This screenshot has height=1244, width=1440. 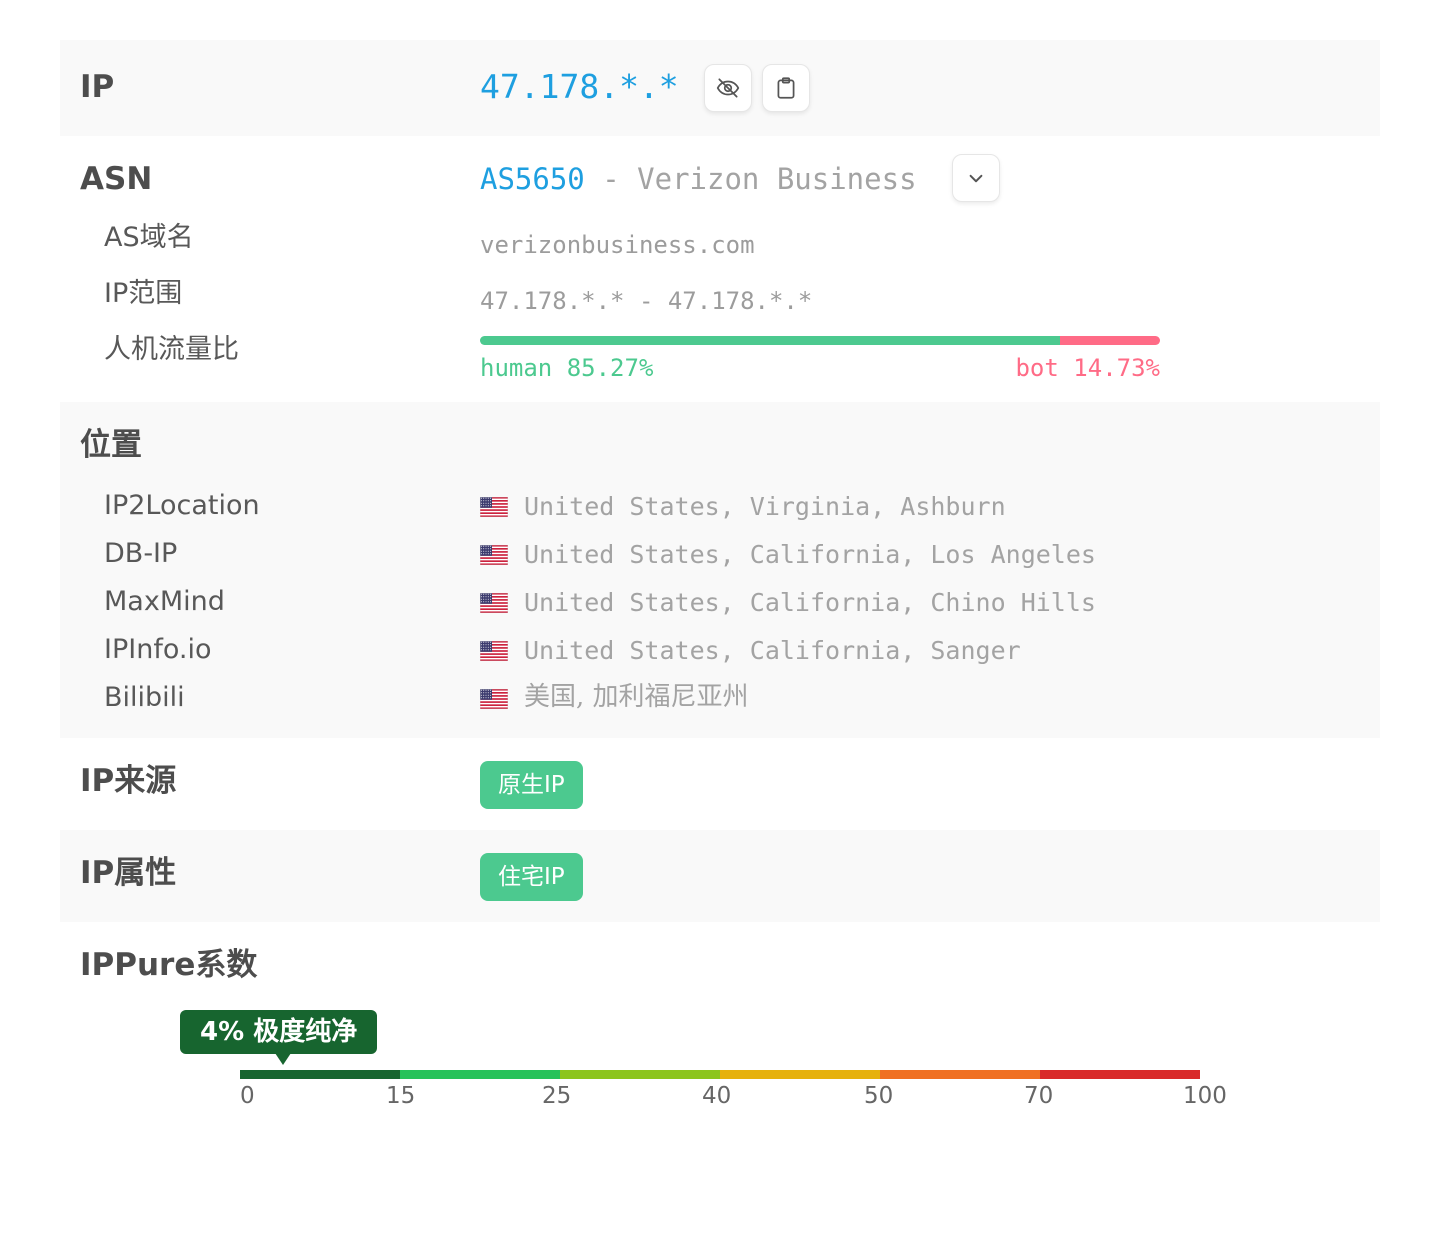 I want to click on location-value: United States, Virginia, Ashburn, so click(x=765, y=506).